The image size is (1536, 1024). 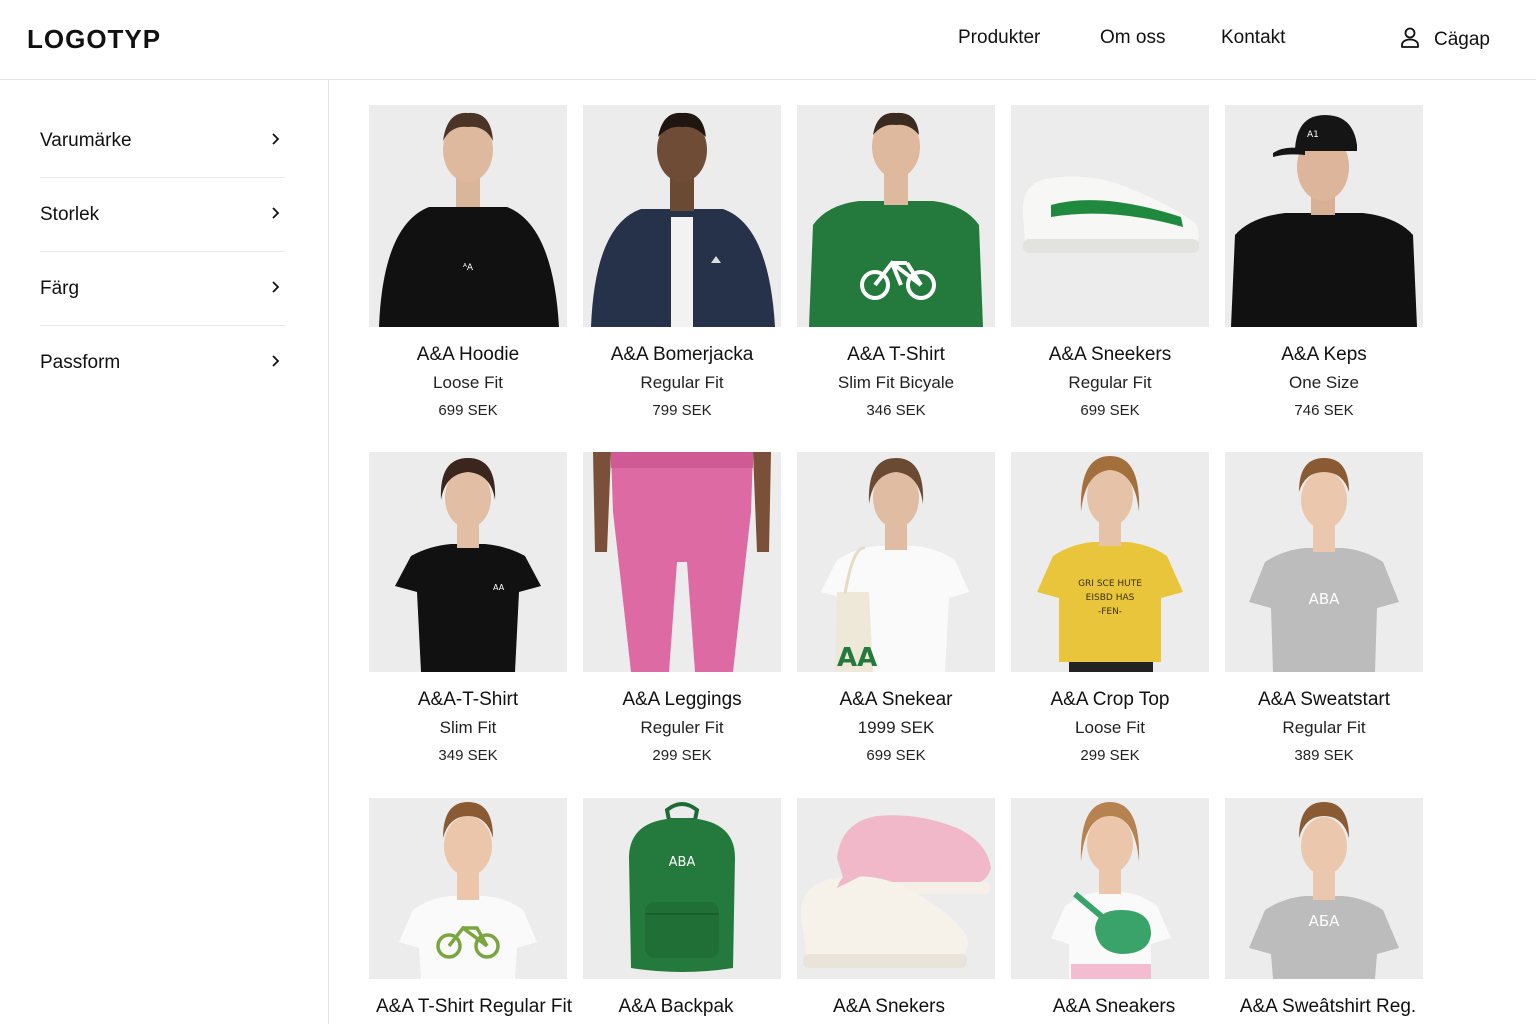 I want to click on product-name: A&A Snekear, so click(x=896, y=699).